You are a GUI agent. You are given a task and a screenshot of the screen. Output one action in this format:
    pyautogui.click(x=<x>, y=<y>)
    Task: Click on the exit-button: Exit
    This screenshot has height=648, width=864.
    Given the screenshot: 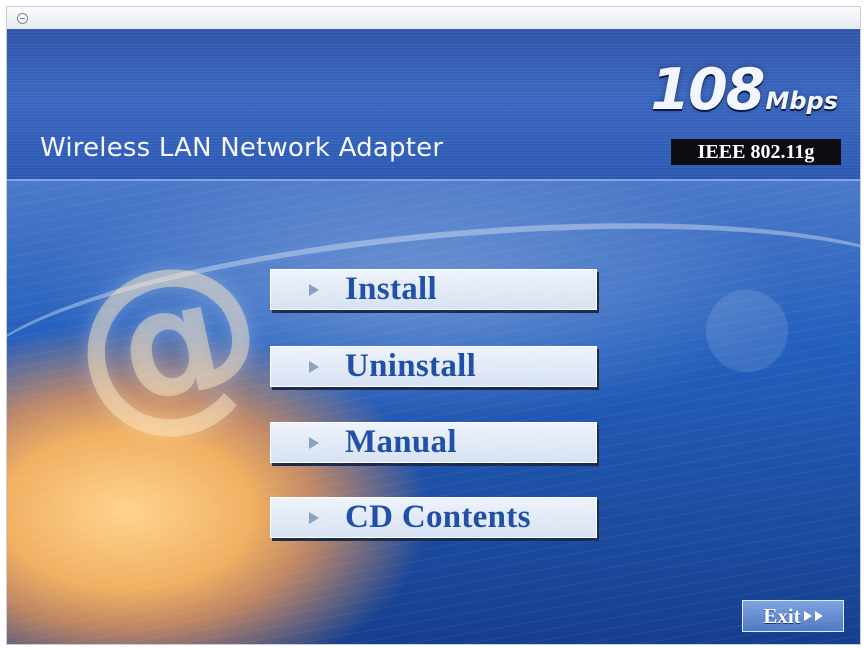 What is the action you would take?
    pyautogui.click(x=793, y=616)
    